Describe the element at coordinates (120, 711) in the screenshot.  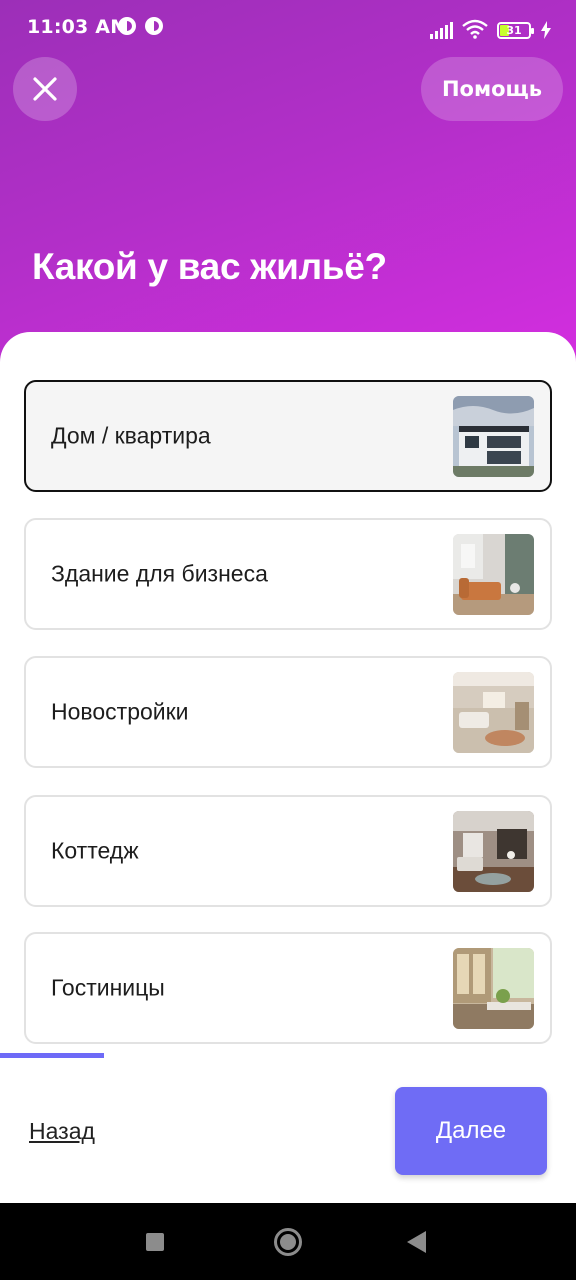
I see `option-label: Новостройки` at that location.